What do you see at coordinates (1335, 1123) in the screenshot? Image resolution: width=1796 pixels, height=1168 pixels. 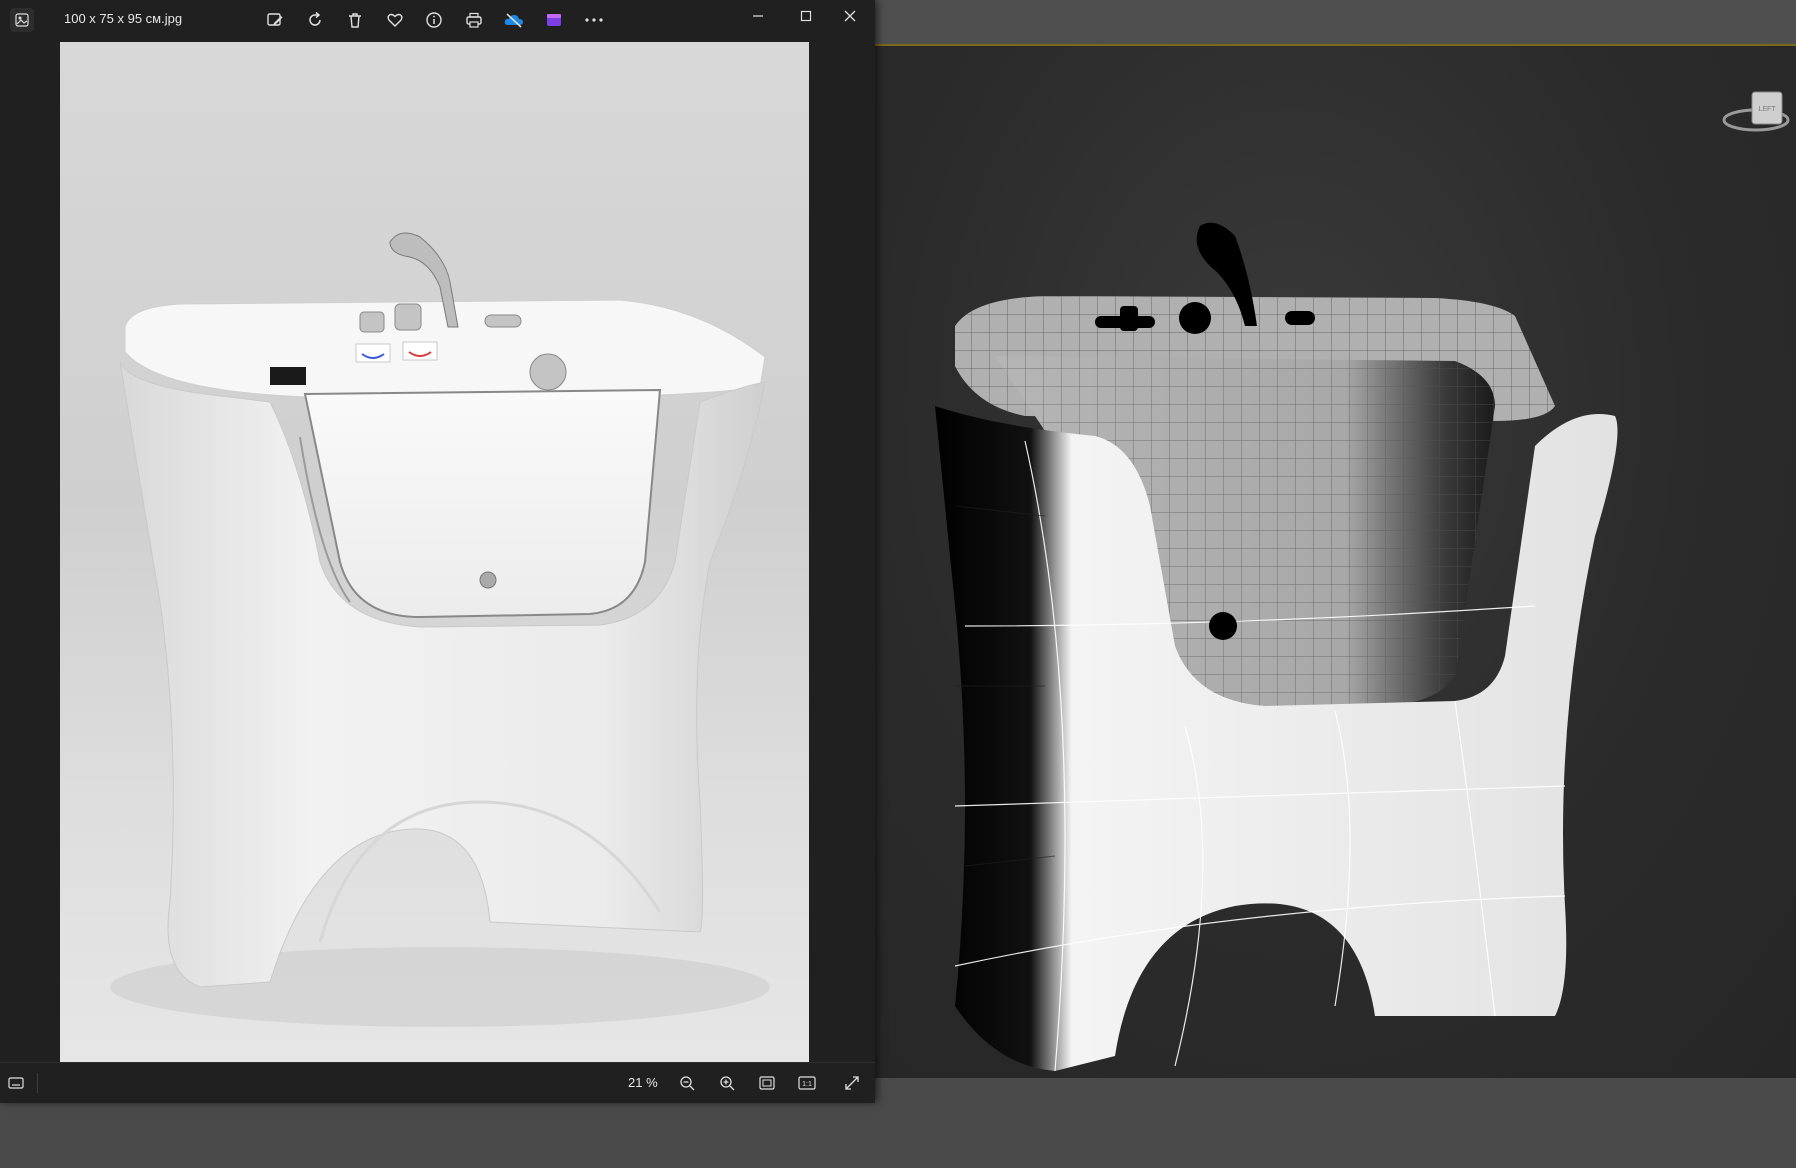 I see `viewport-footer` at bounding box center [1335, 1123].